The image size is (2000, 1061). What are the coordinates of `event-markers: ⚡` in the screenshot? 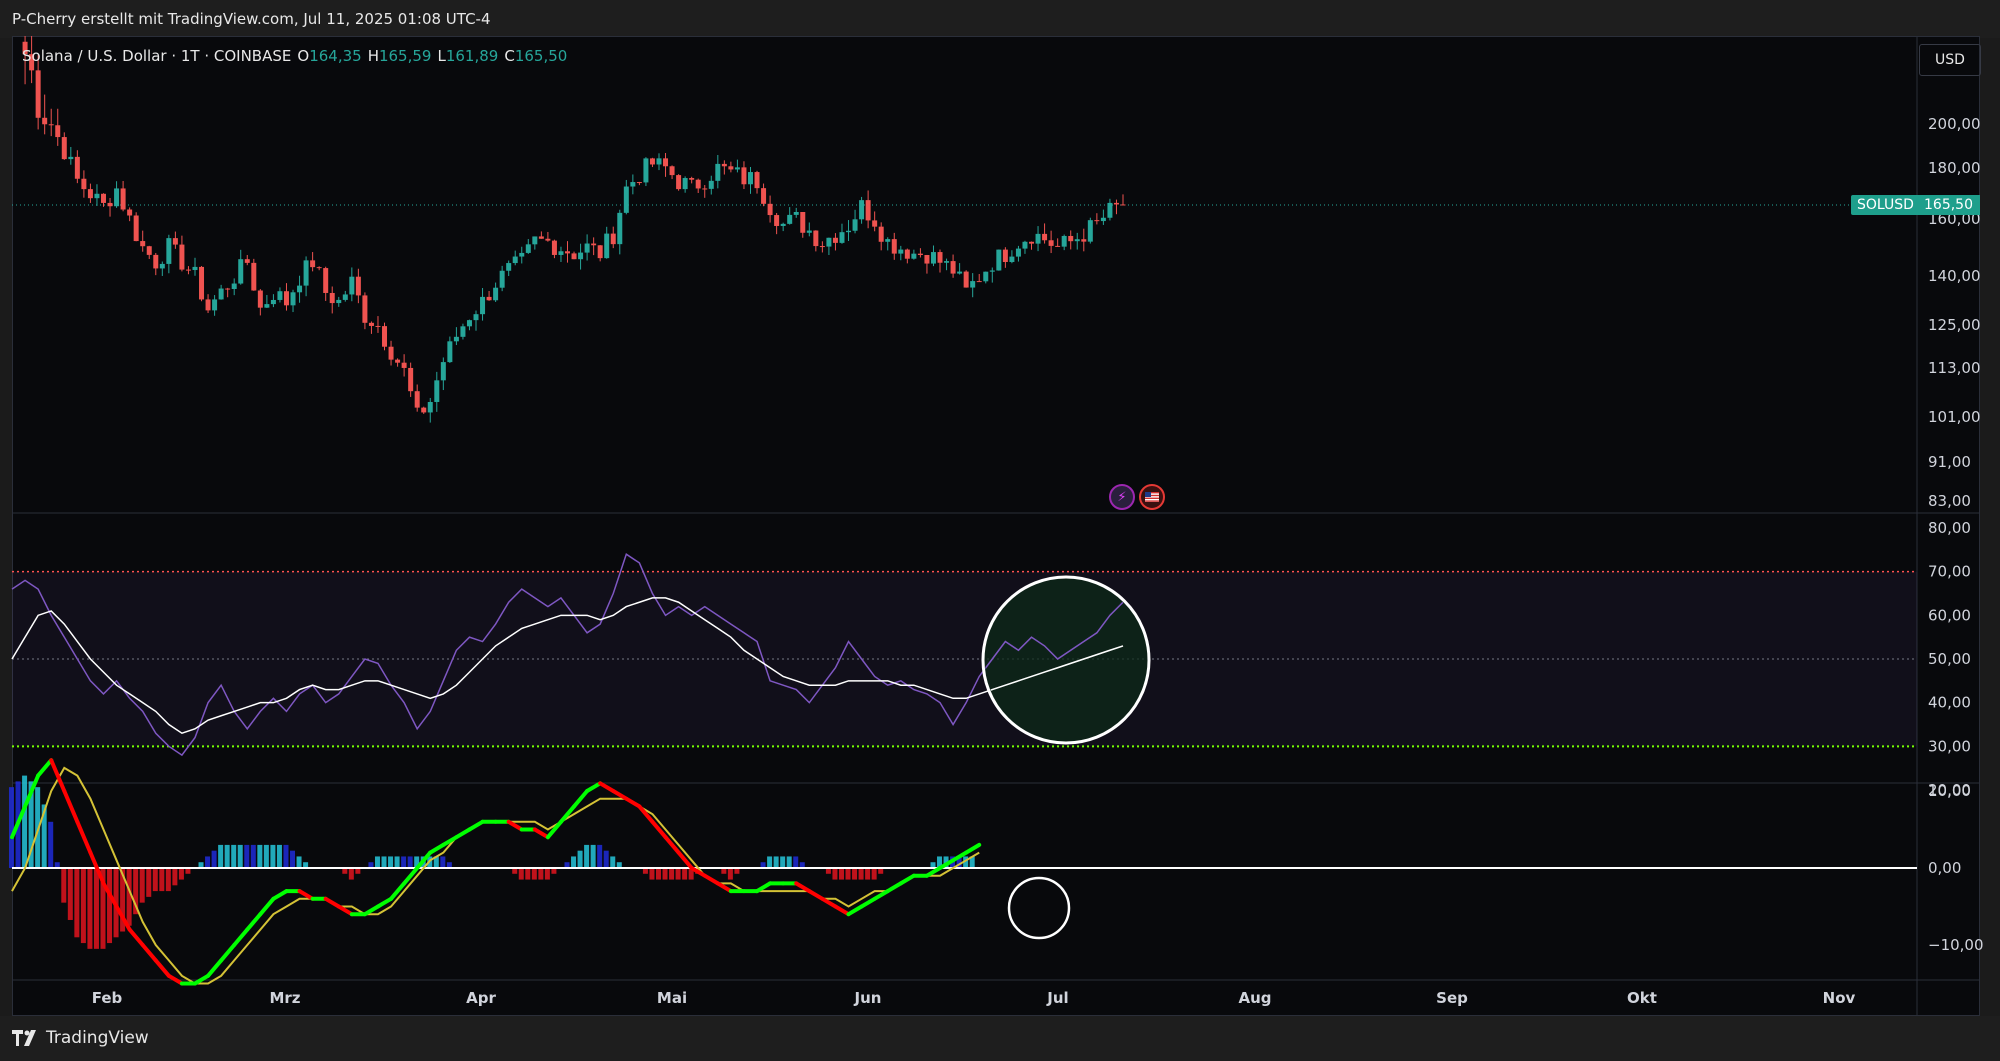 It's located at (1137, 497).